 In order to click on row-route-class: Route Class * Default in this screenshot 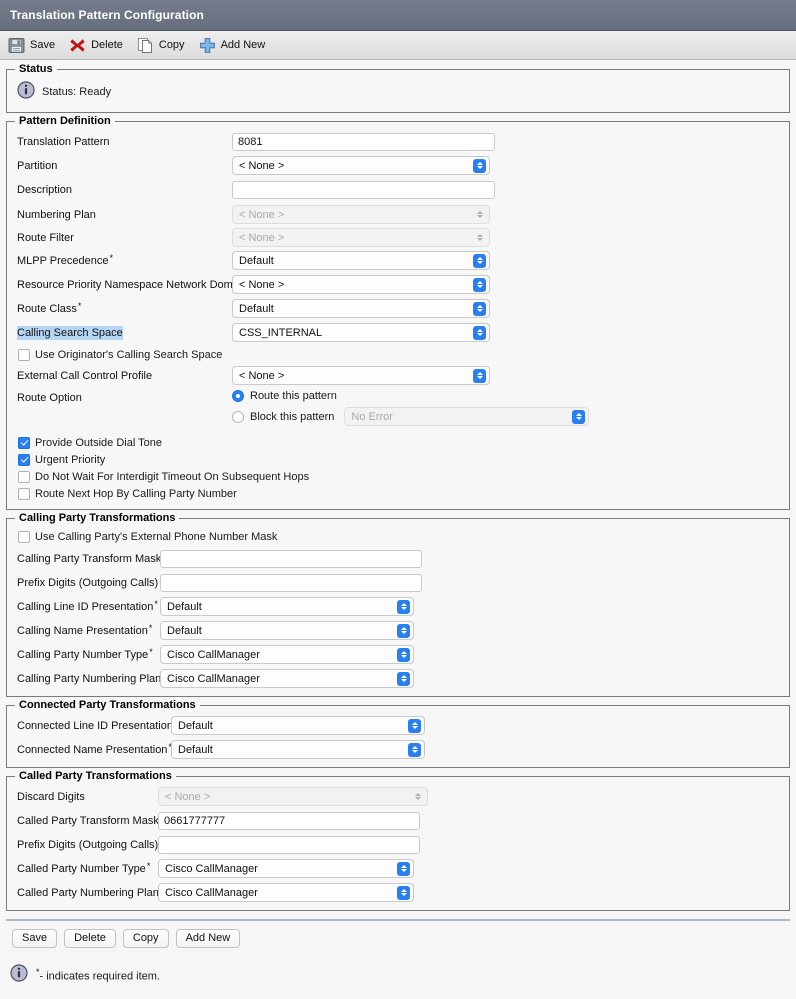, I will do `click(398, 308)`.